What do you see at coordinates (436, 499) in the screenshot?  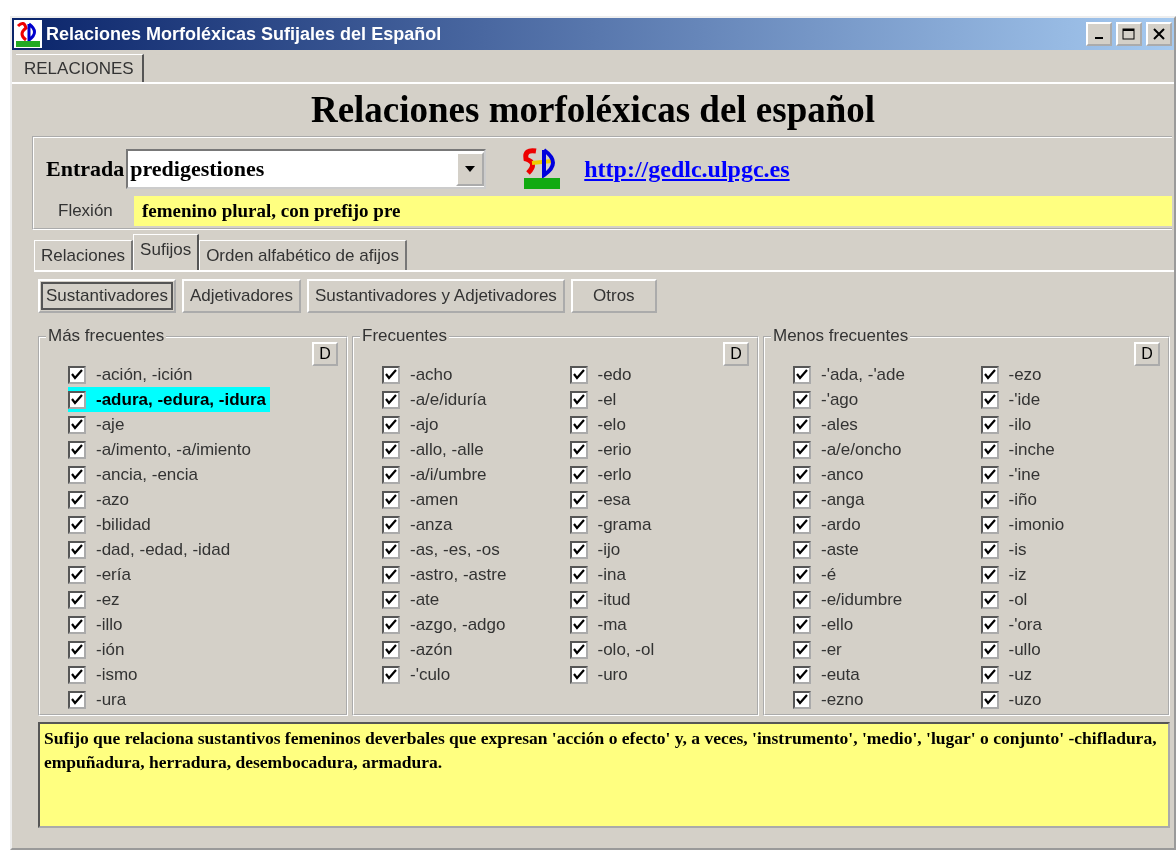 I see `suffix-label: -amen` at bounding box center [436, 499].